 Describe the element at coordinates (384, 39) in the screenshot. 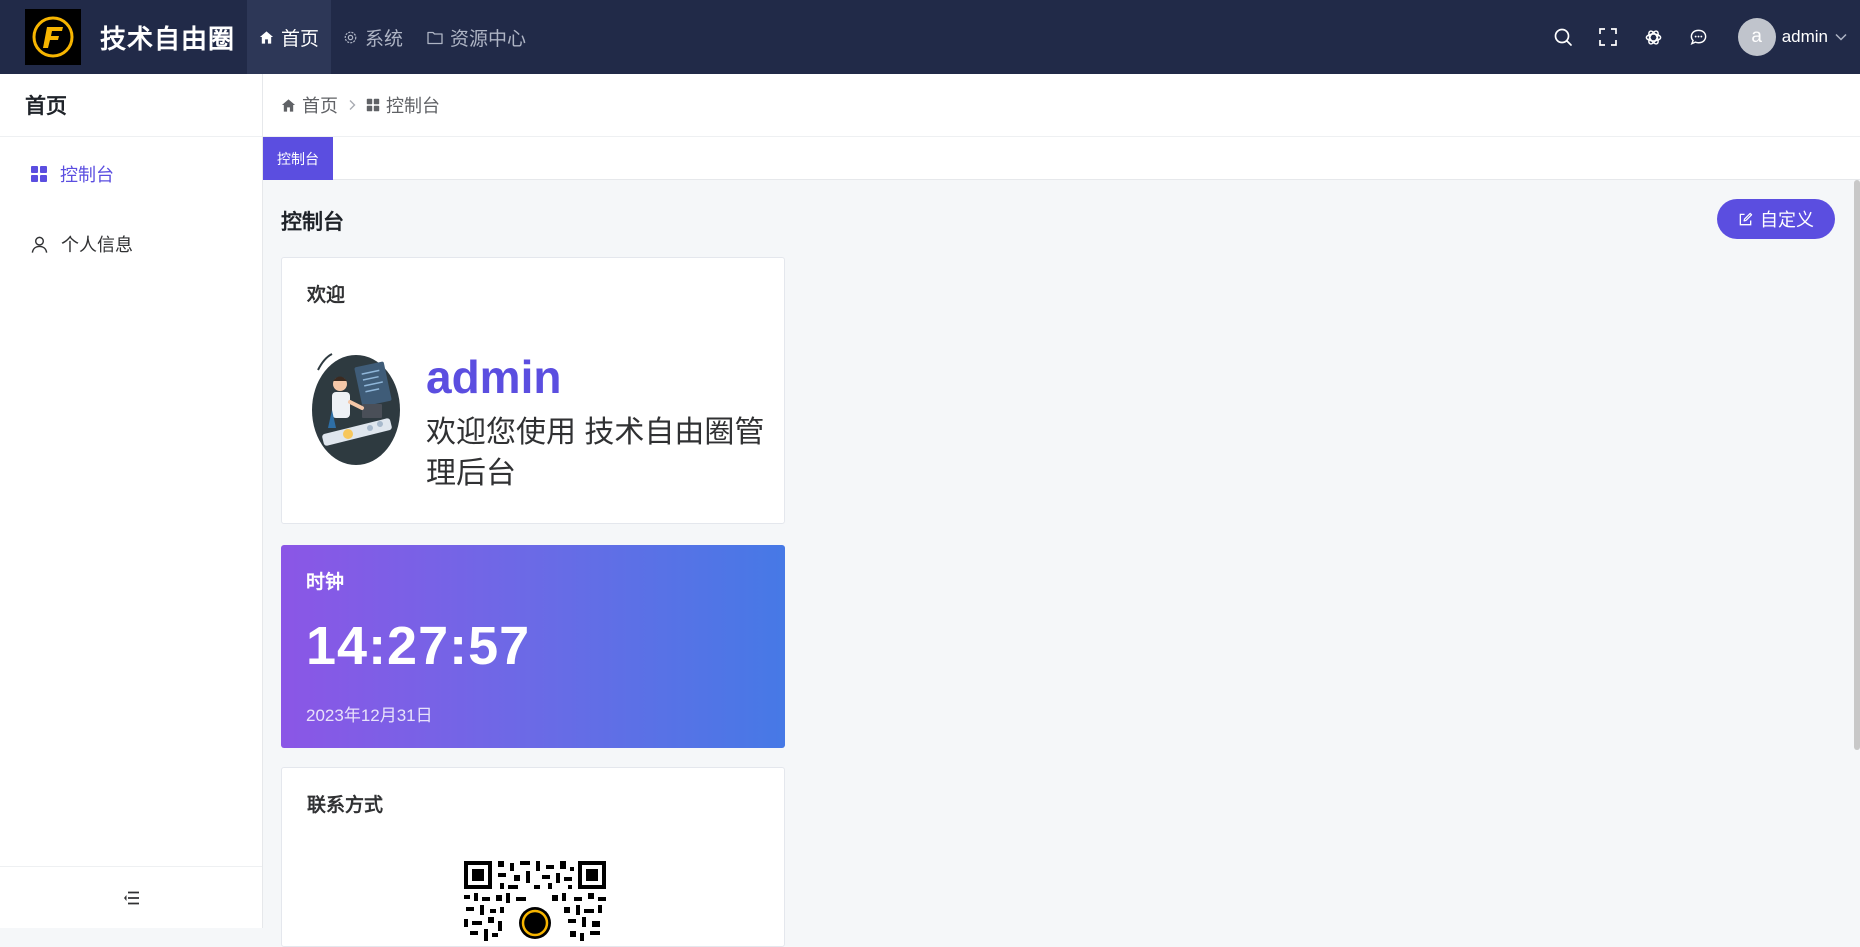

I see `nav-item-label: 系统` at that location.